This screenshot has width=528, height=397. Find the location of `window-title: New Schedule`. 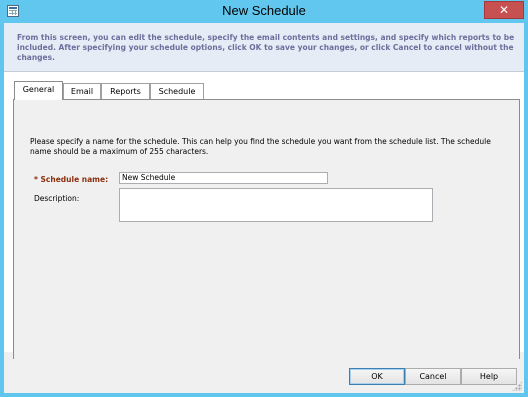

window-title: New Schedule is located at coordinates (264, 10).